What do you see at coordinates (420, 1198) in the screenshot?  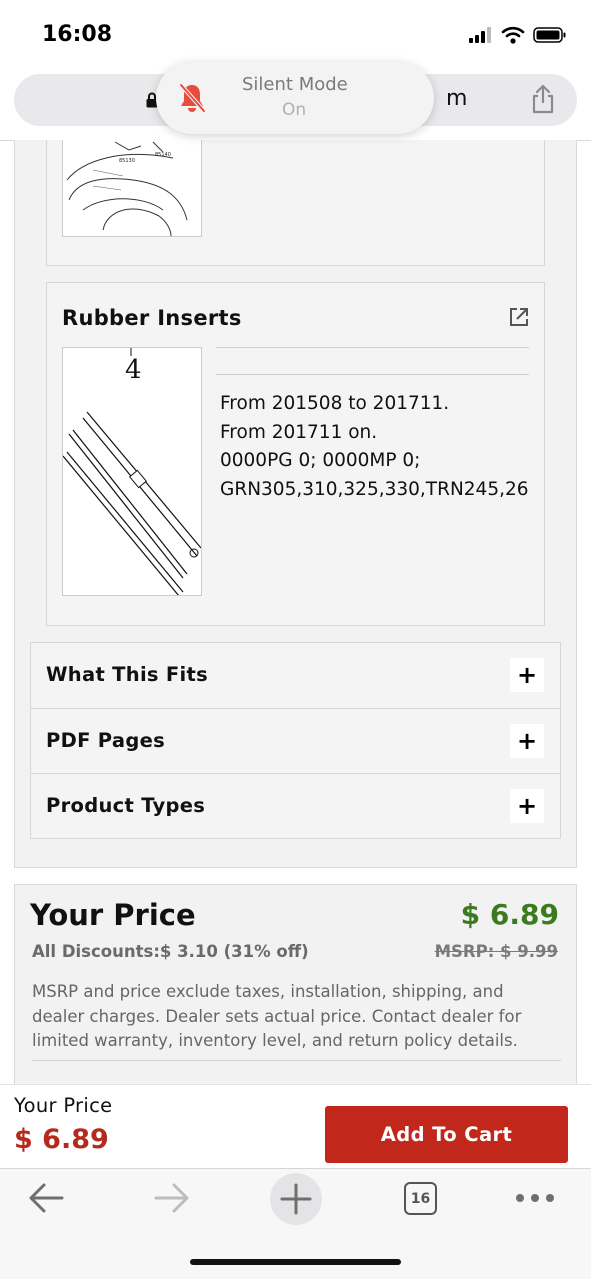 I see `tabs-button: 16` at bounding box center [420, 1198].